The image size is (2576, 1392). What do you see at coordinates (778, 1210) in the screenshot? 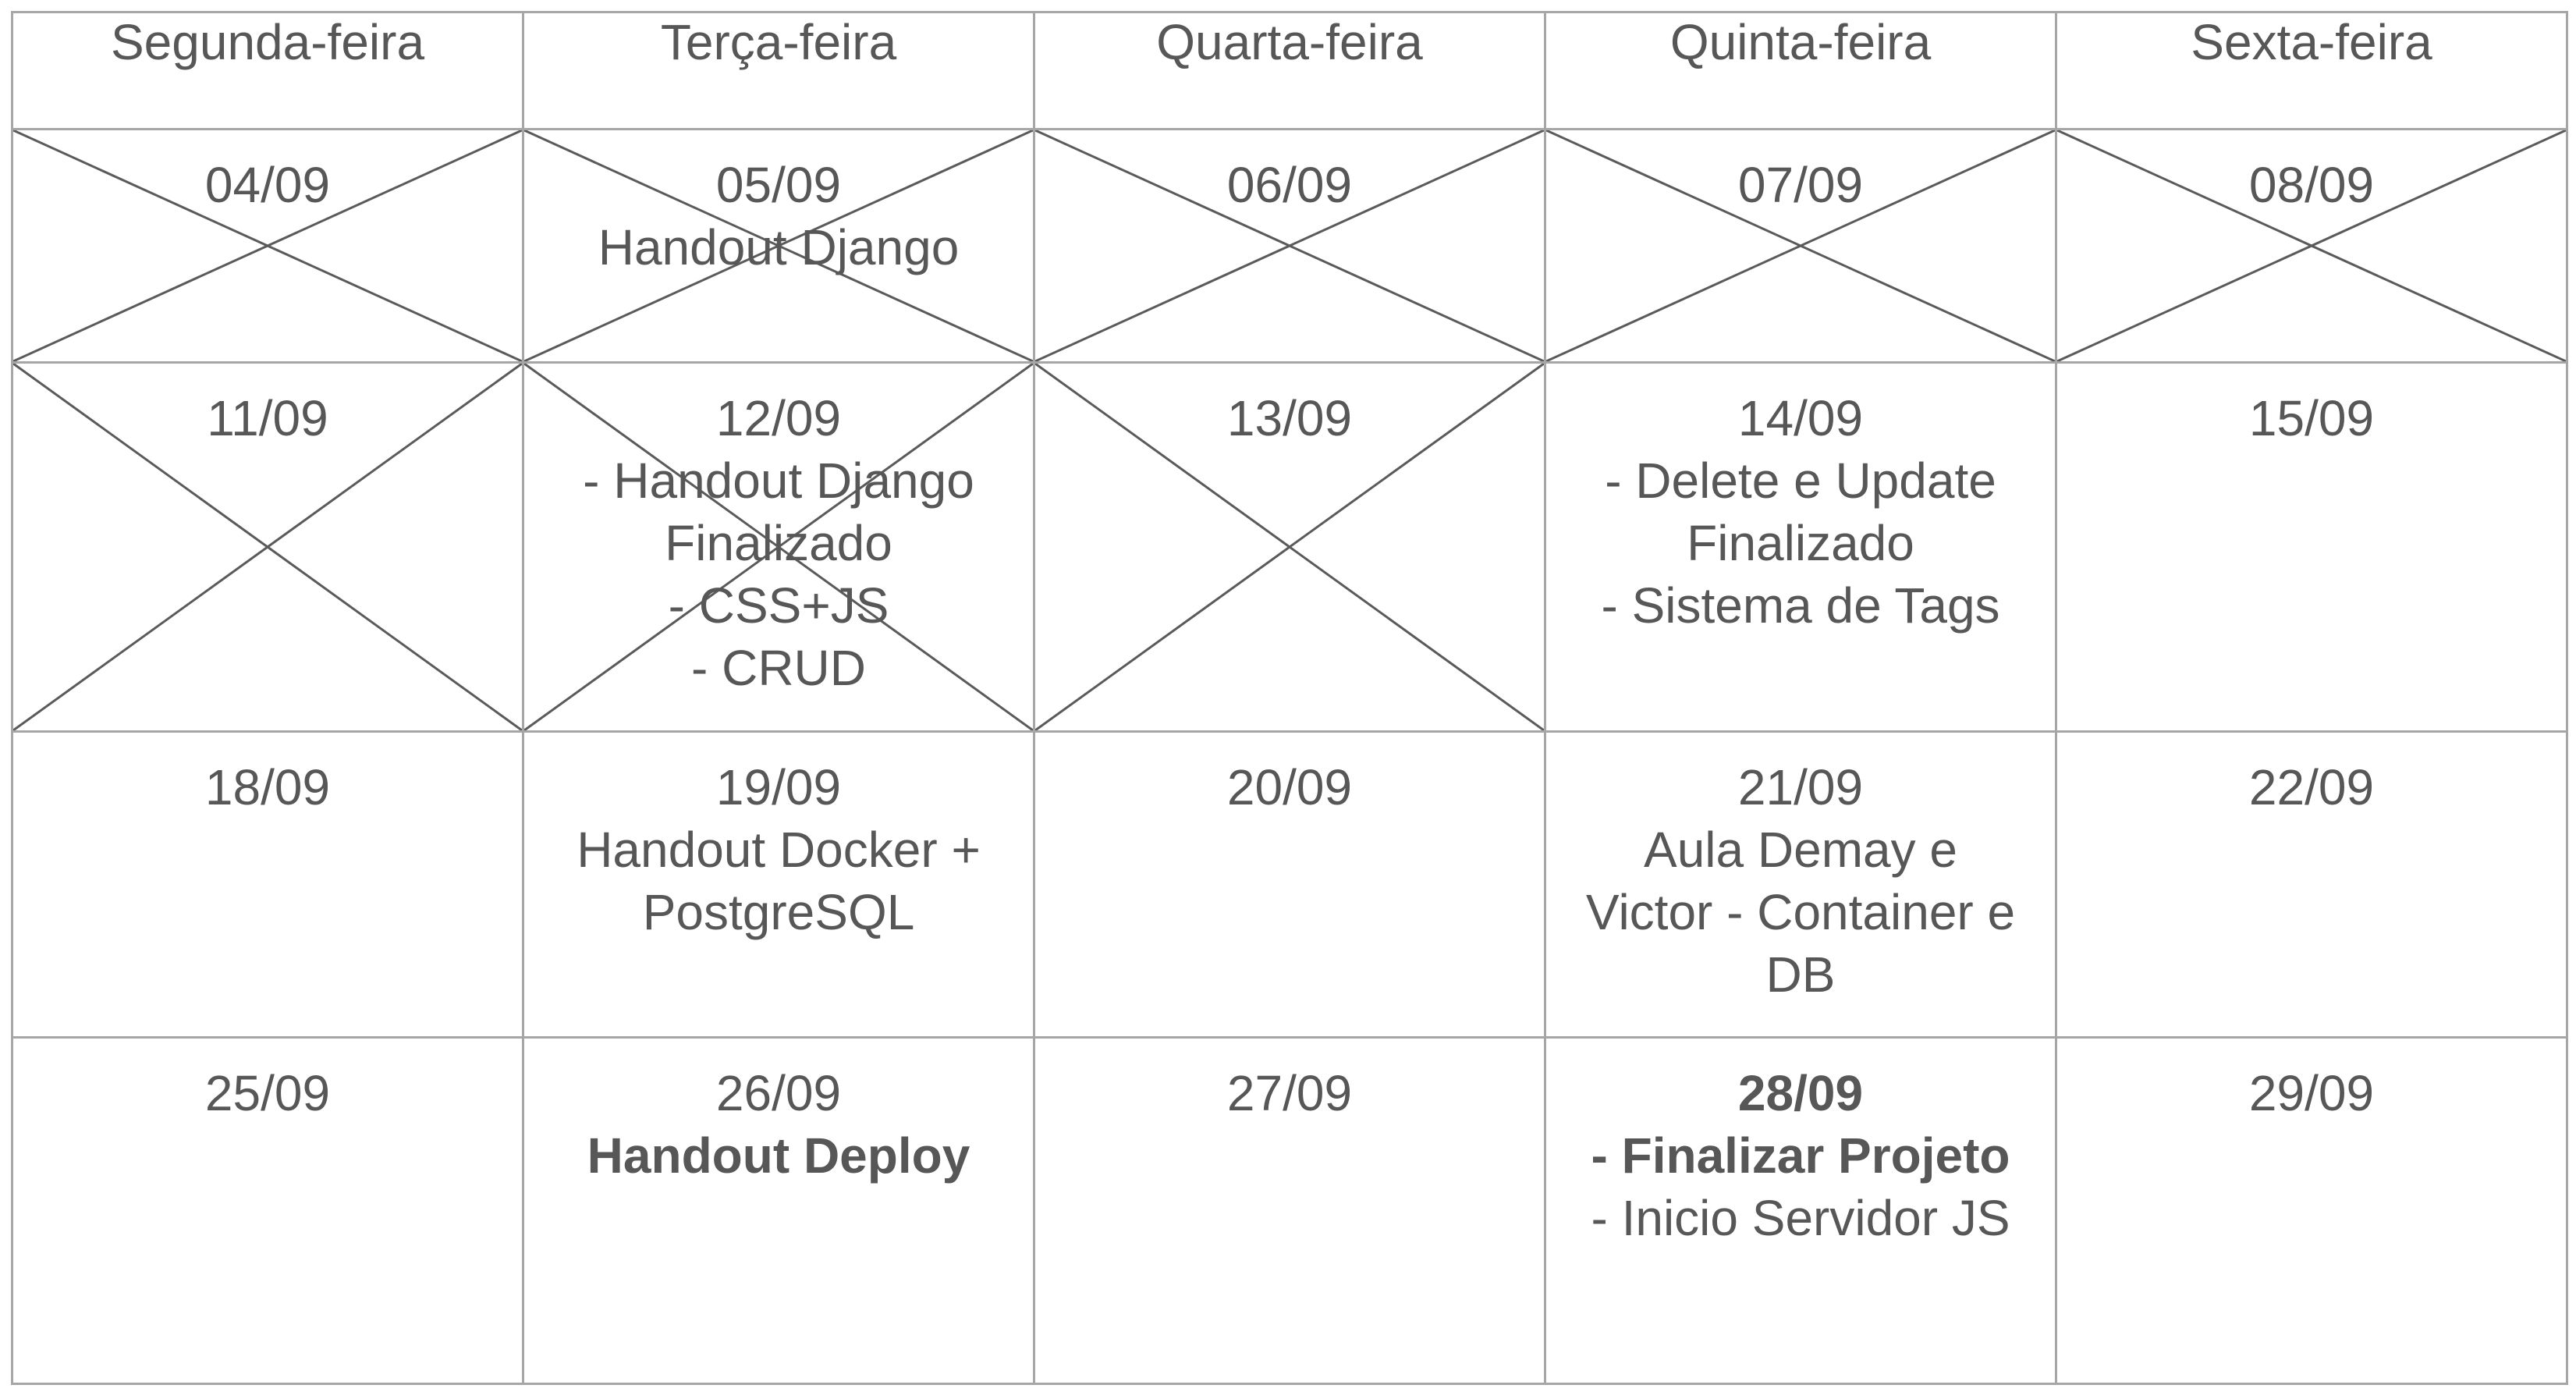
I see `day-cell: 26/09 Handout Deploy` at bounding box center [778, 1210].